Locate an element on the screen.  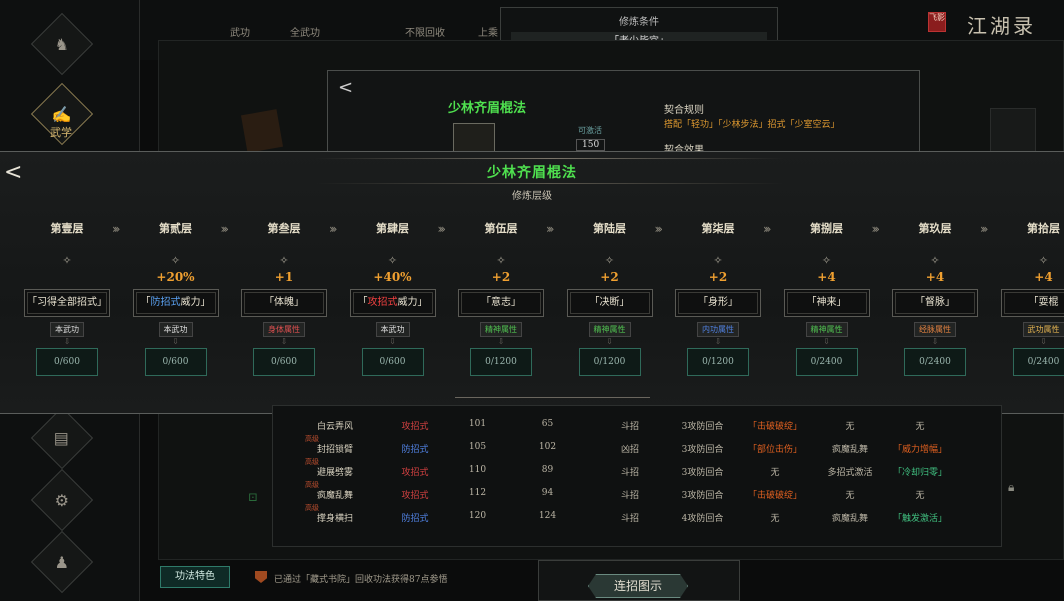
table-cell-c4: 124 is located at coordinates (547, 516).